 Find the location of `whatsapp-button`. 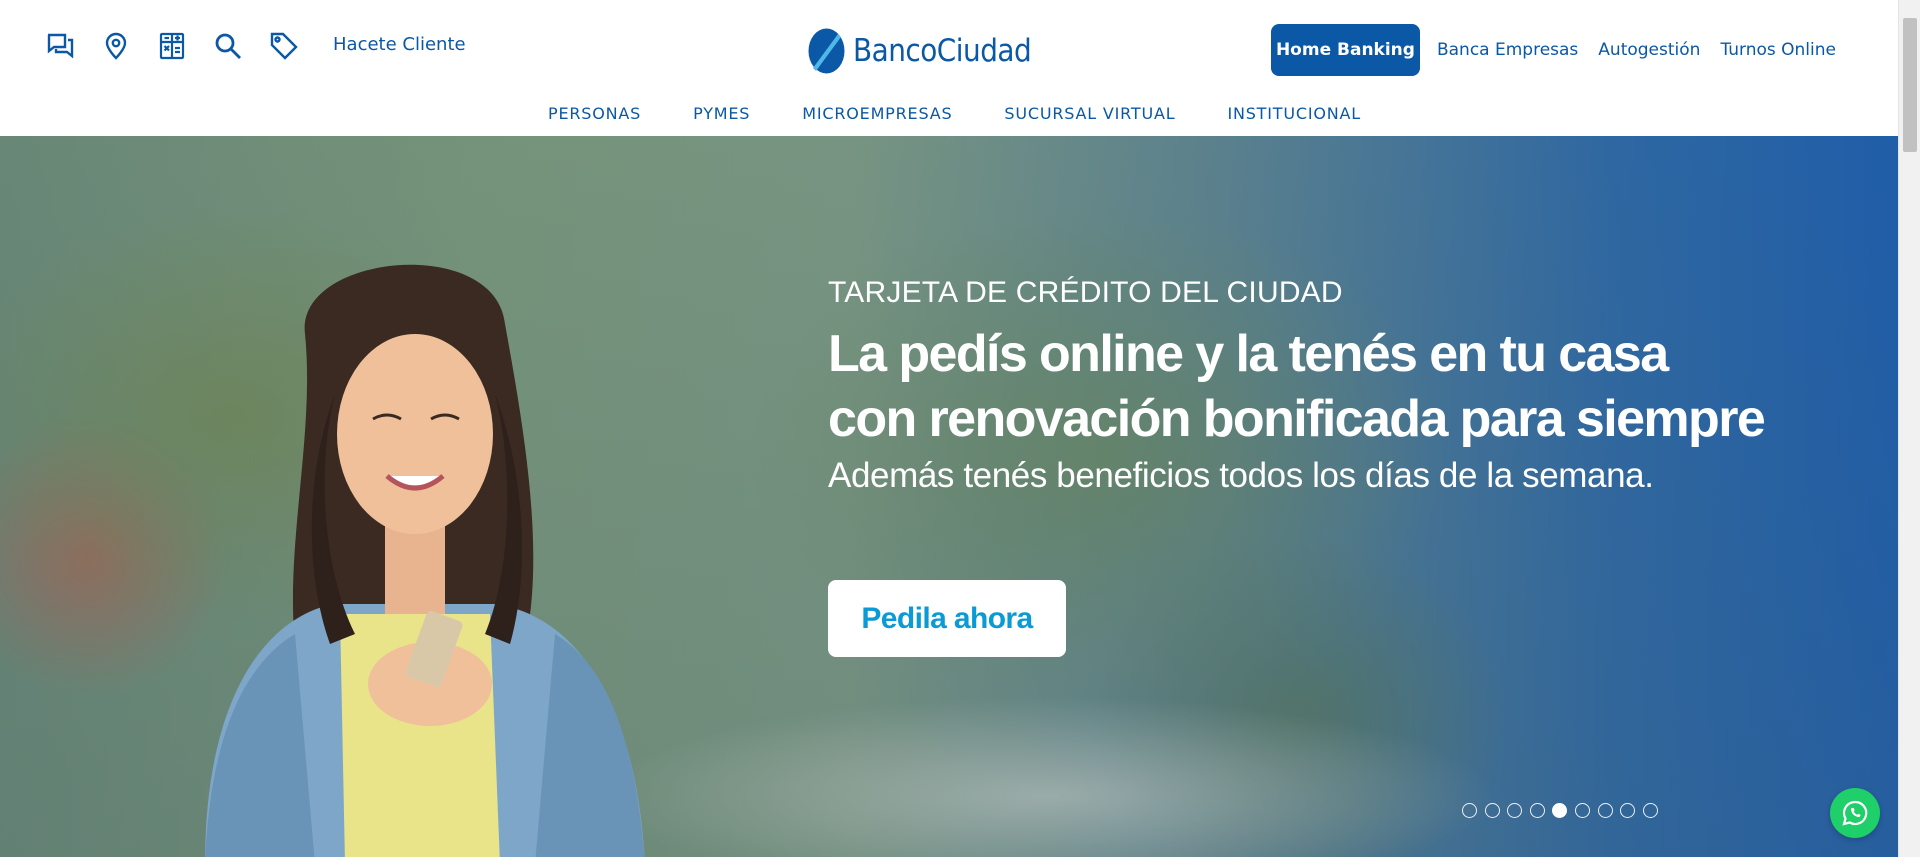

whatsapp-button is located at coordinates (1855, 813).